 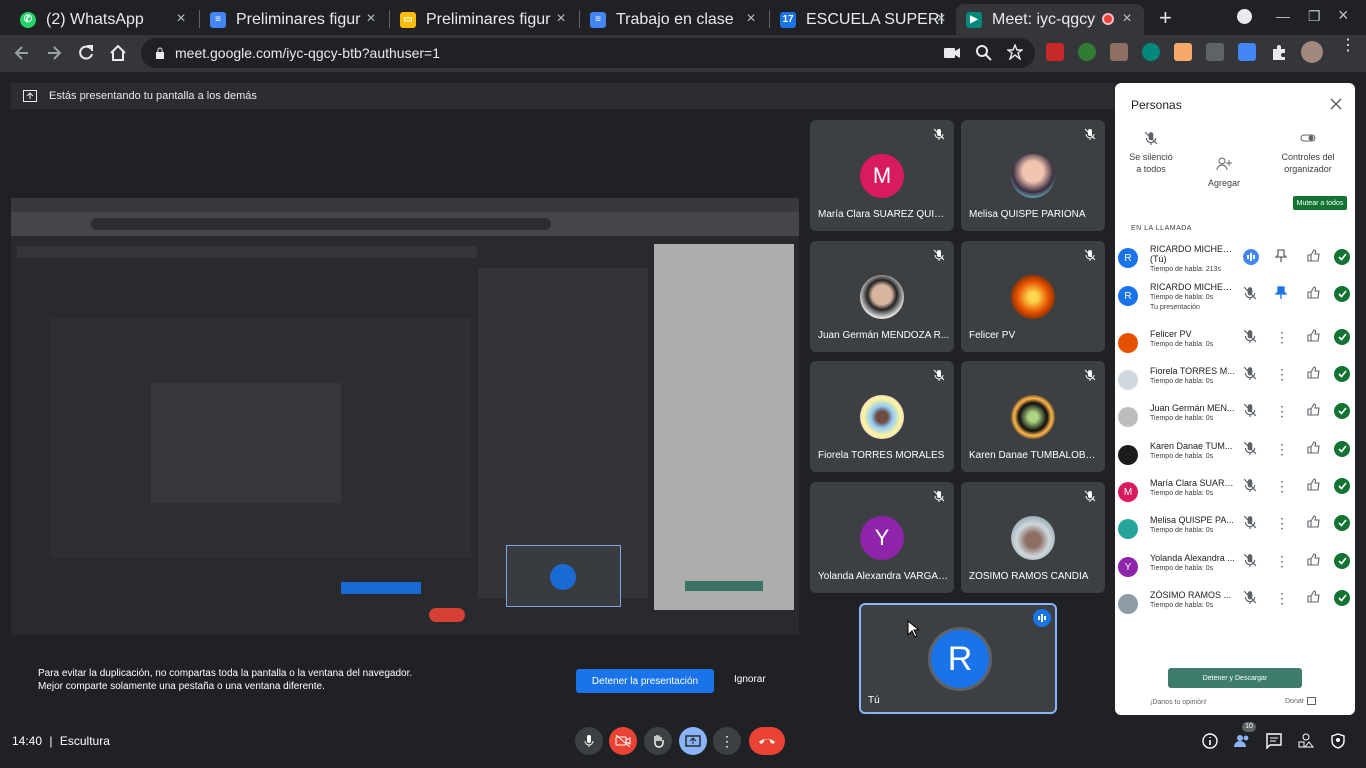 I want to click on close-window-icon: ×, so click(x=1343, y=15).